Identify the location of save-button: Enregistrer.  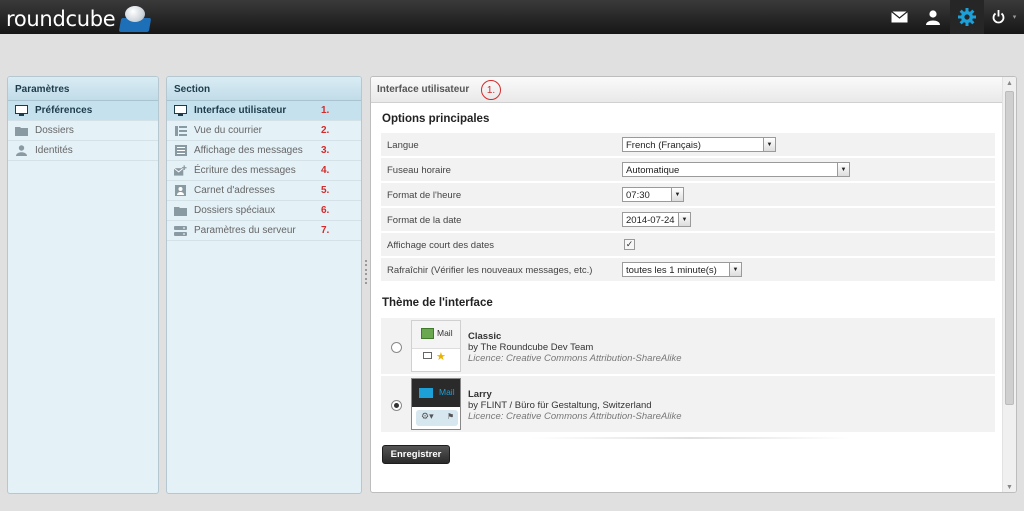
(416, 454).